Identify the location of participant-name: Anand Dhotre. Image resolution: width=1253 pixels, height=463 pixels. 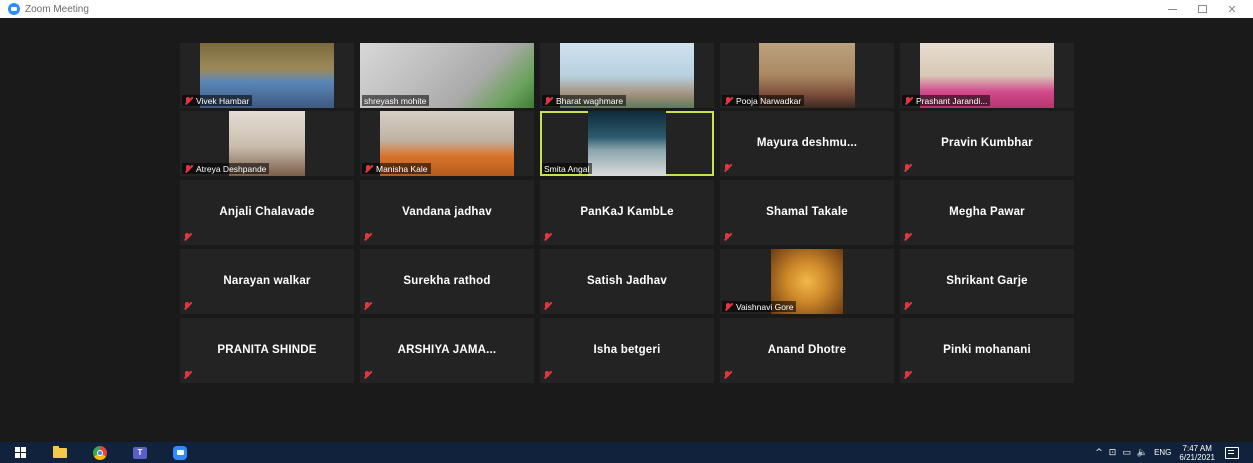
(807, 350).